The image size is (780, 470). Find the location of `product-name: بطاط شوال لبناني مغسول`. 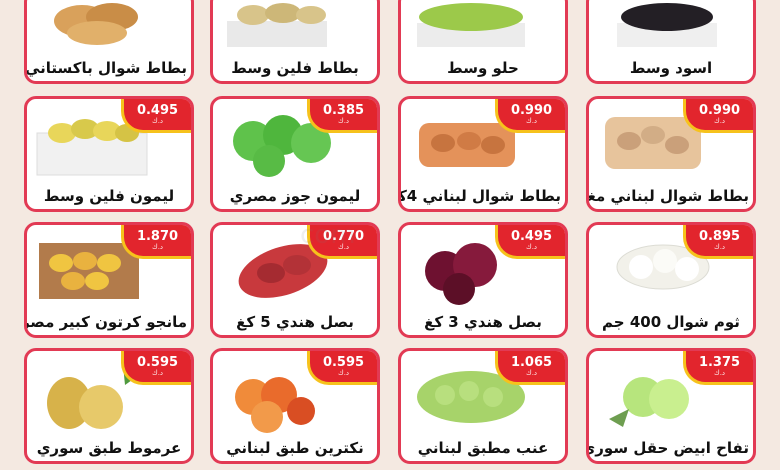

product-name: بطاط شوال لبناني مغسول is located at coordinates (668, 196).